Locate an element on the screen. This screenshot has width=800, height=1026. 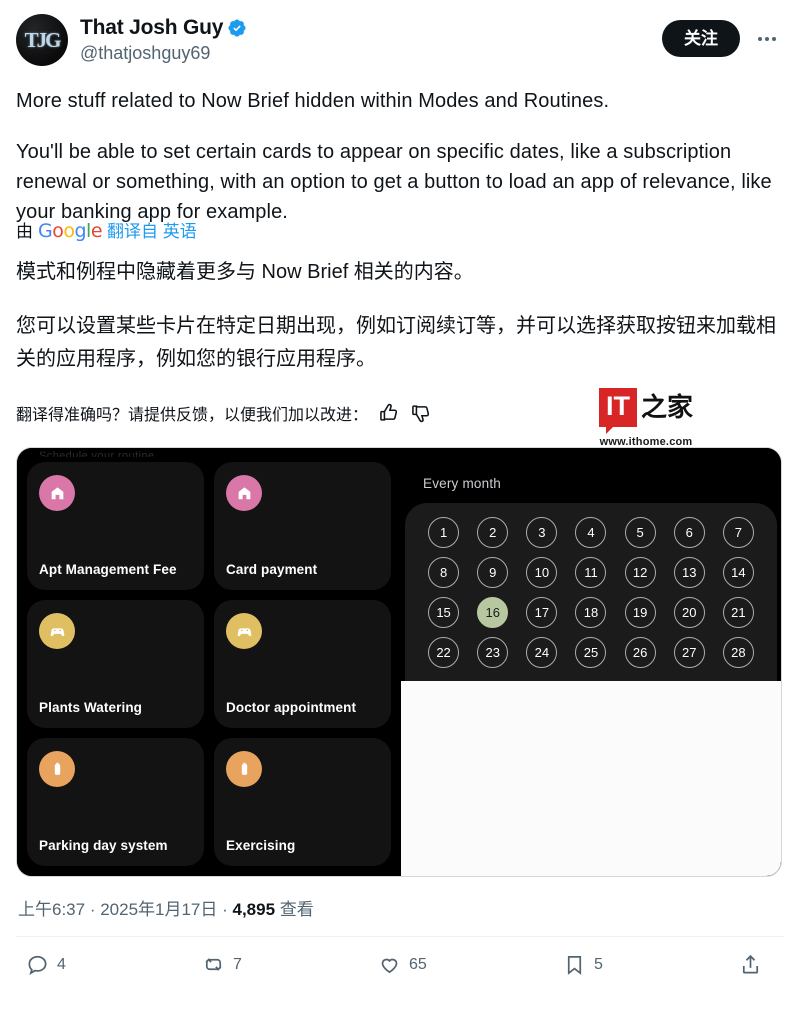
routine-card: Doctor appointment is located at coordinates (302, 664).